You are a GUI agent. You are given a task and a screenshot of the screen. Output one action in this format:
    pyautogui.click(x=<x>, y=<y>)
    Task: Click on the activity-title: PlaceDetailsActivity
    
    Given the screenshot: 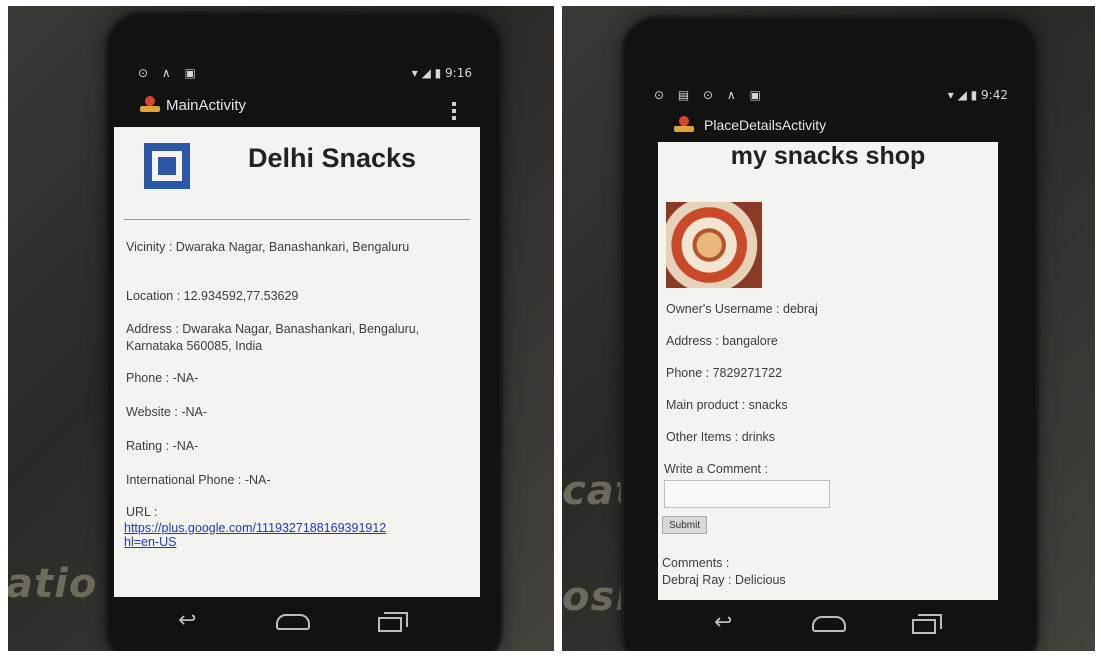 What is the action you would take?
    pyautogui.click(x=765, y=125)
    